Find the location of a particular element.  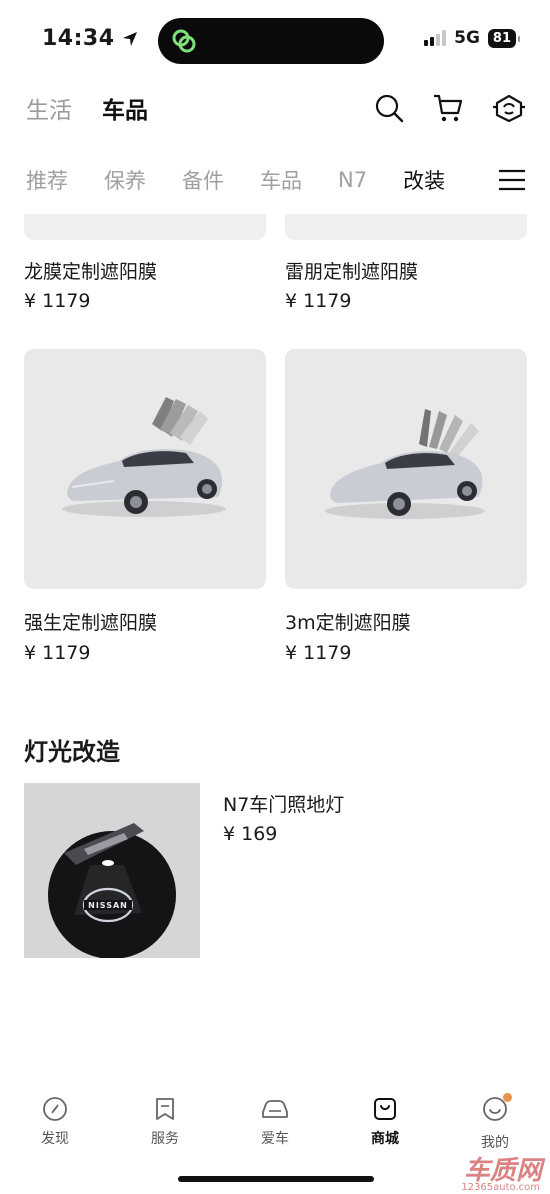

product-image: NISSAN is located at coordinates (112, 870).